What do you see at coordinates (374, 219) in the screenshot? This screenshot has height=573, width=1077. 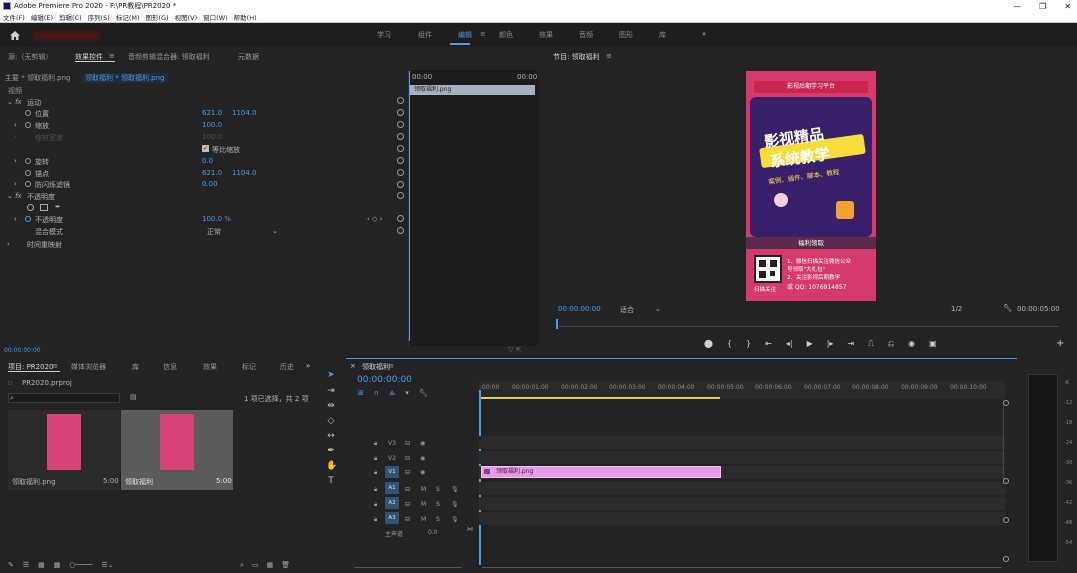 I see `keyframe-nav: ‹ ◇ ›` at bounding box center [374, 219].